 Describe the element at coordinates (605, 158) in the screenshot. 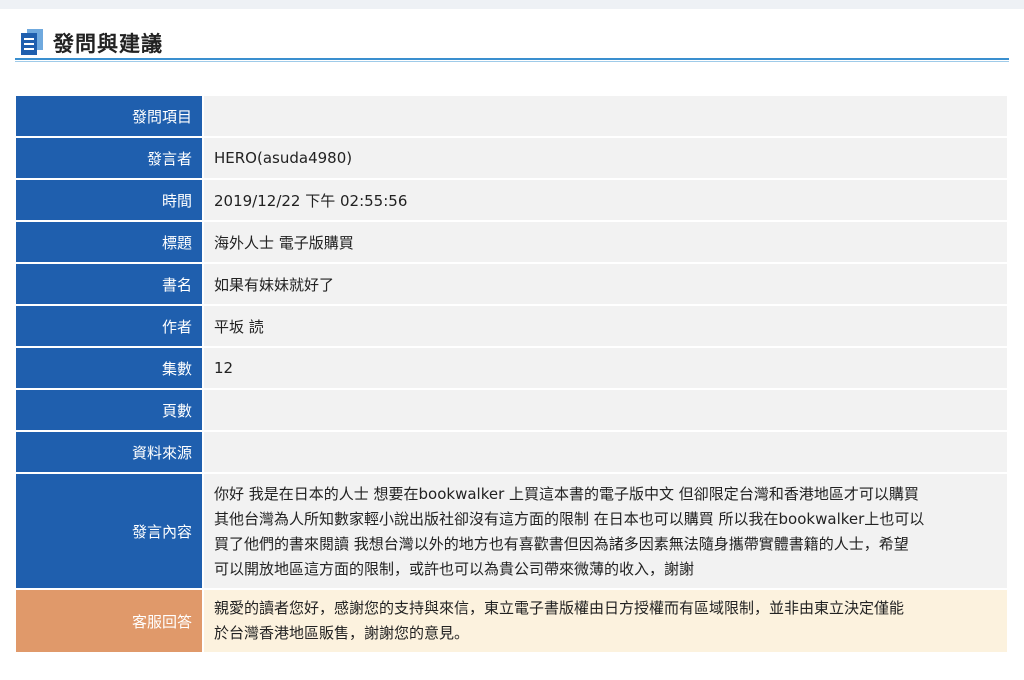

I see `value-poster: HERO(asuda4980)` at that location.